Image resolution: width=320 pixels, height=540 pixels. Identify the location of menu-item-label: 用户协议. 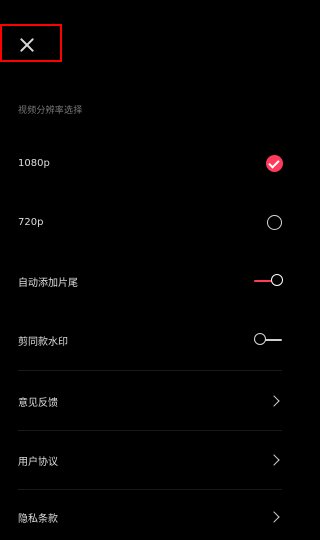
(38, 462).